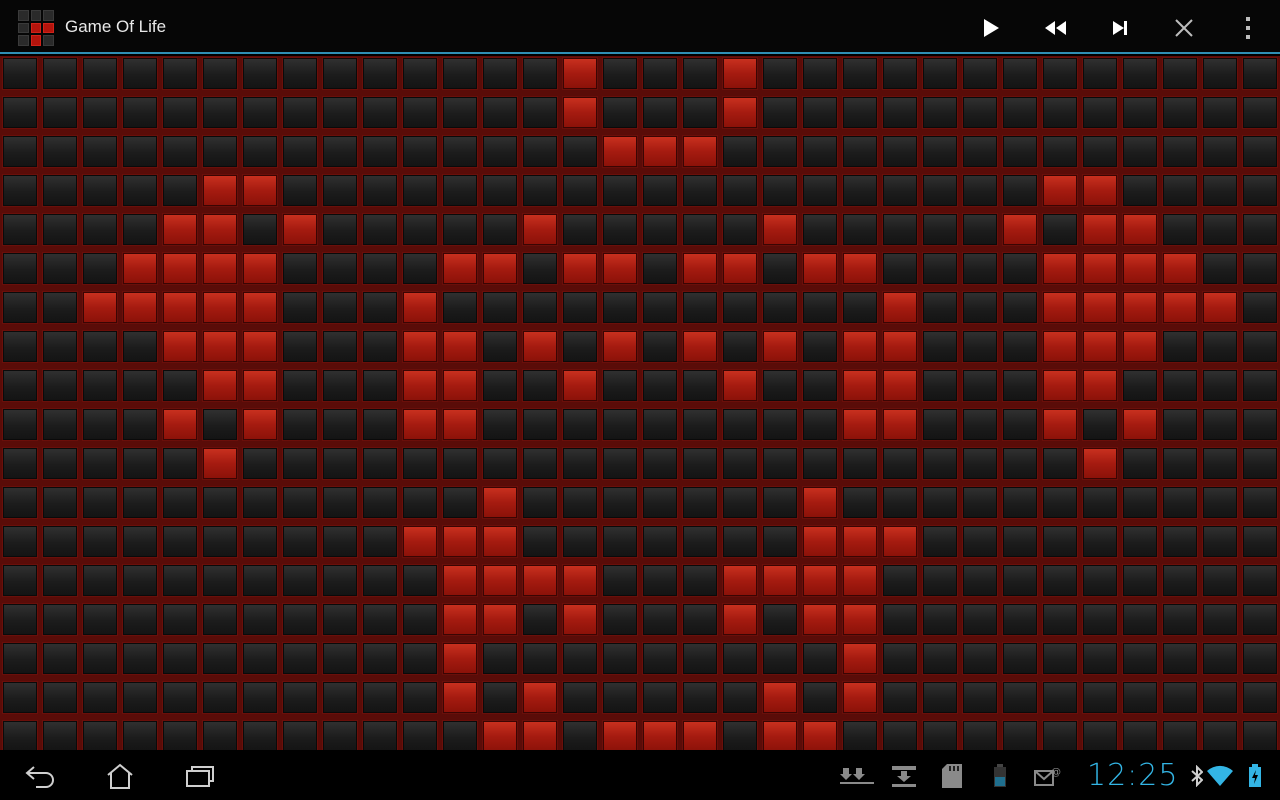 Image resolution: width=1280 pixels, height=800 pixels. I want to click on game-of-life-app-icon, so click(36, 28).